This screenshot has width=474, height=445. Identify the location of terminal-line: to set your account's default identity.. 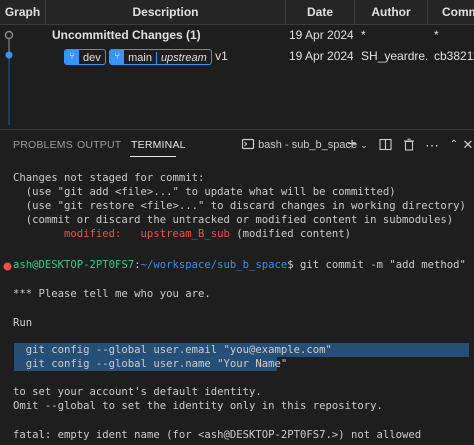
(137, 392).